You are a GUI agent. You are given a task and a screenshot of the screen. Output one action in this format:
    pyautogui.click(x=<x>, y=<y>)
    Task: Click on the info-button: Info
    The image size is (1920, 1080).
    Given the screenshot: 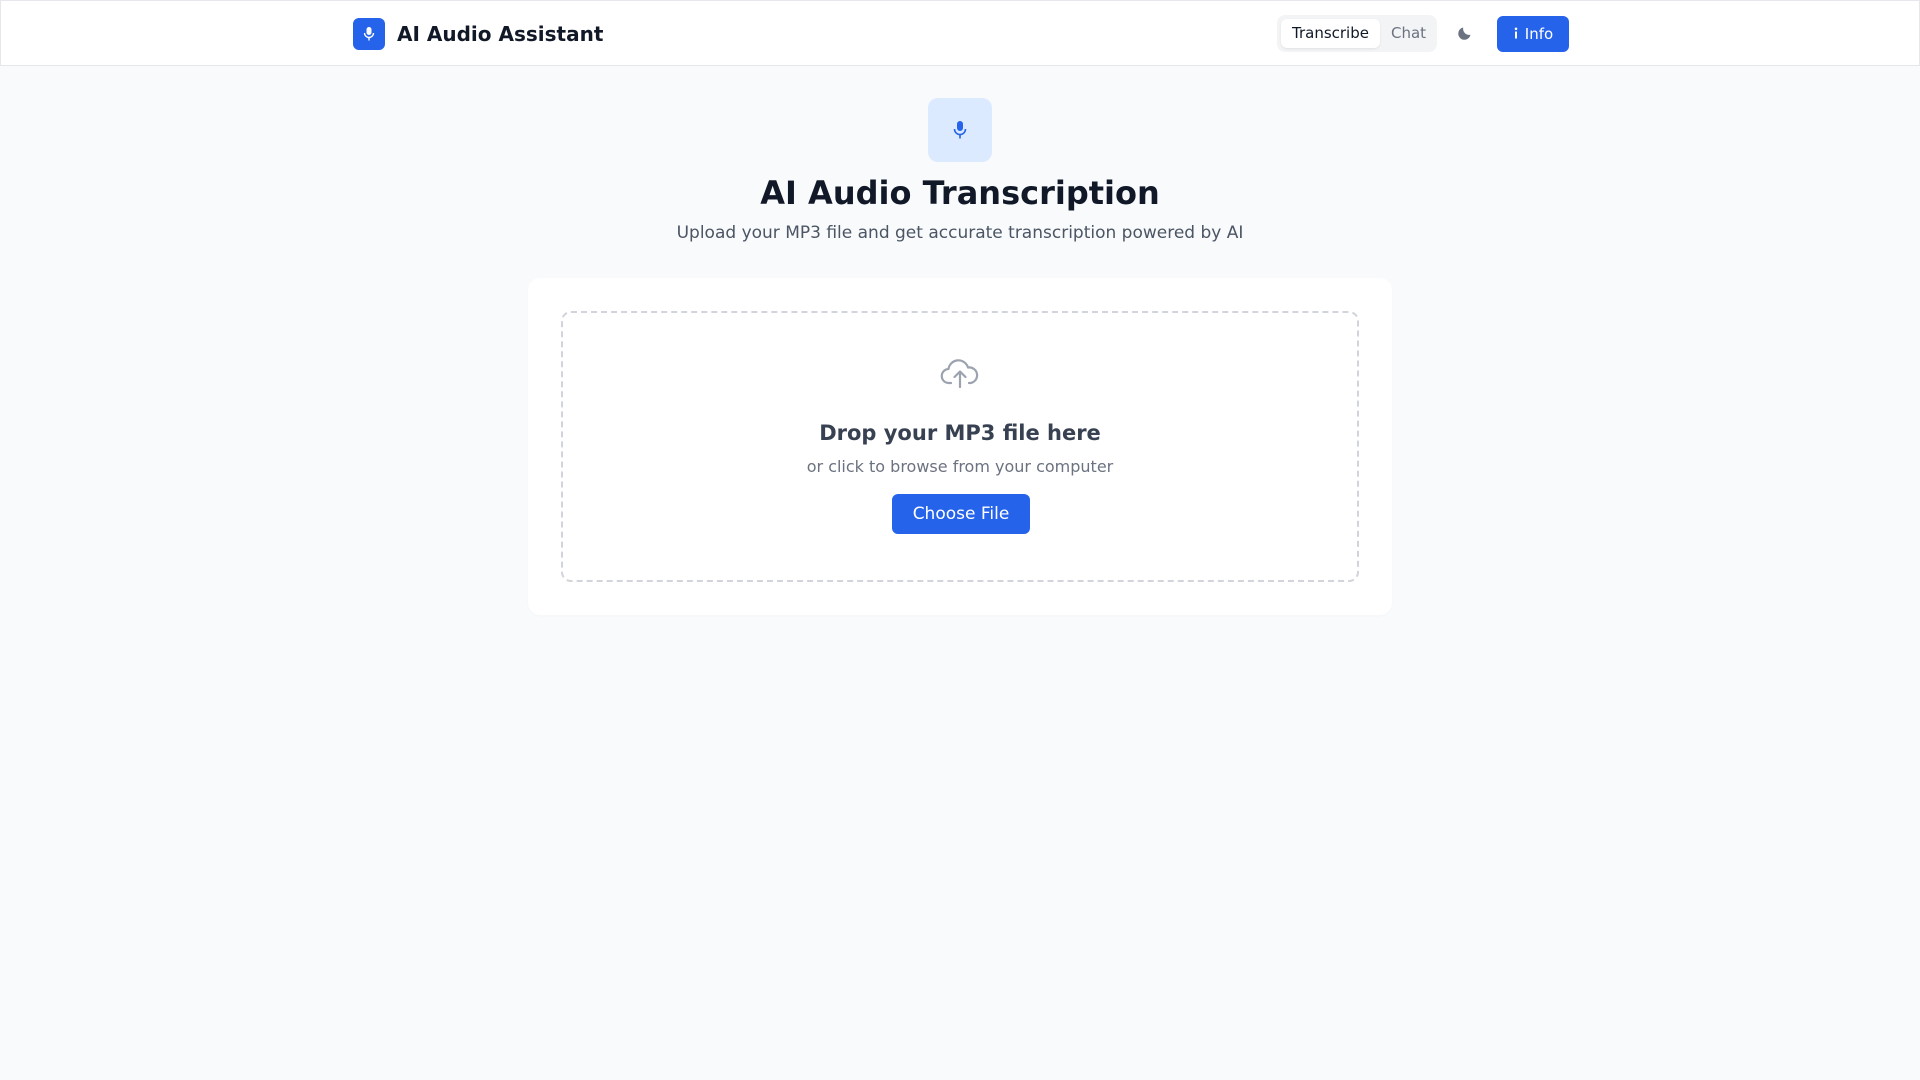 What is the action you would take?
    pyautogui.click(x=1533, y=34)
    